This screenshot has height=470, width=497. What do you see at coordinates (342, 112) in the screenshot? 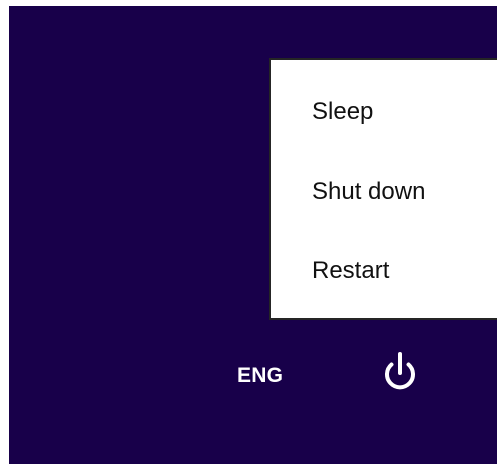
I see `sleep-option: Sleep` at bounding box center [342, 112].